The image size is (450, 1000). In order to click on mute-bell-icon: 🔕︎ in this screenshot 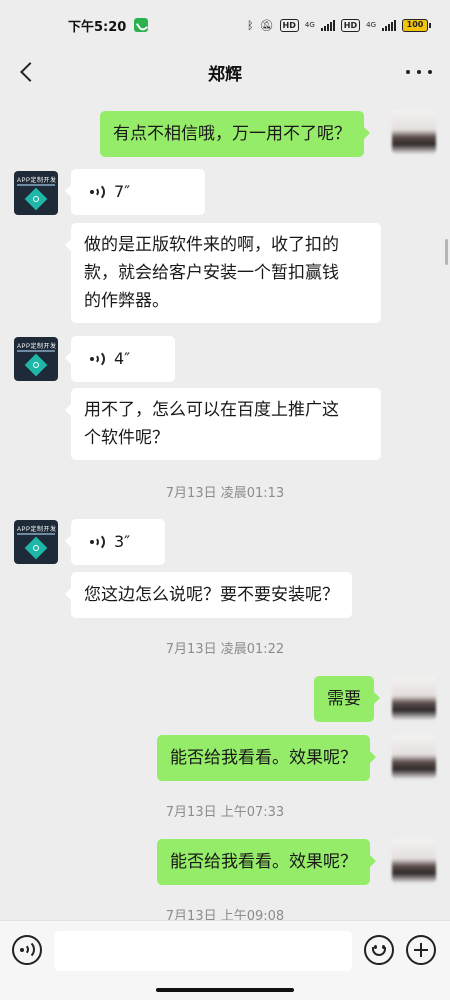, I will do `click(266, 25)`.